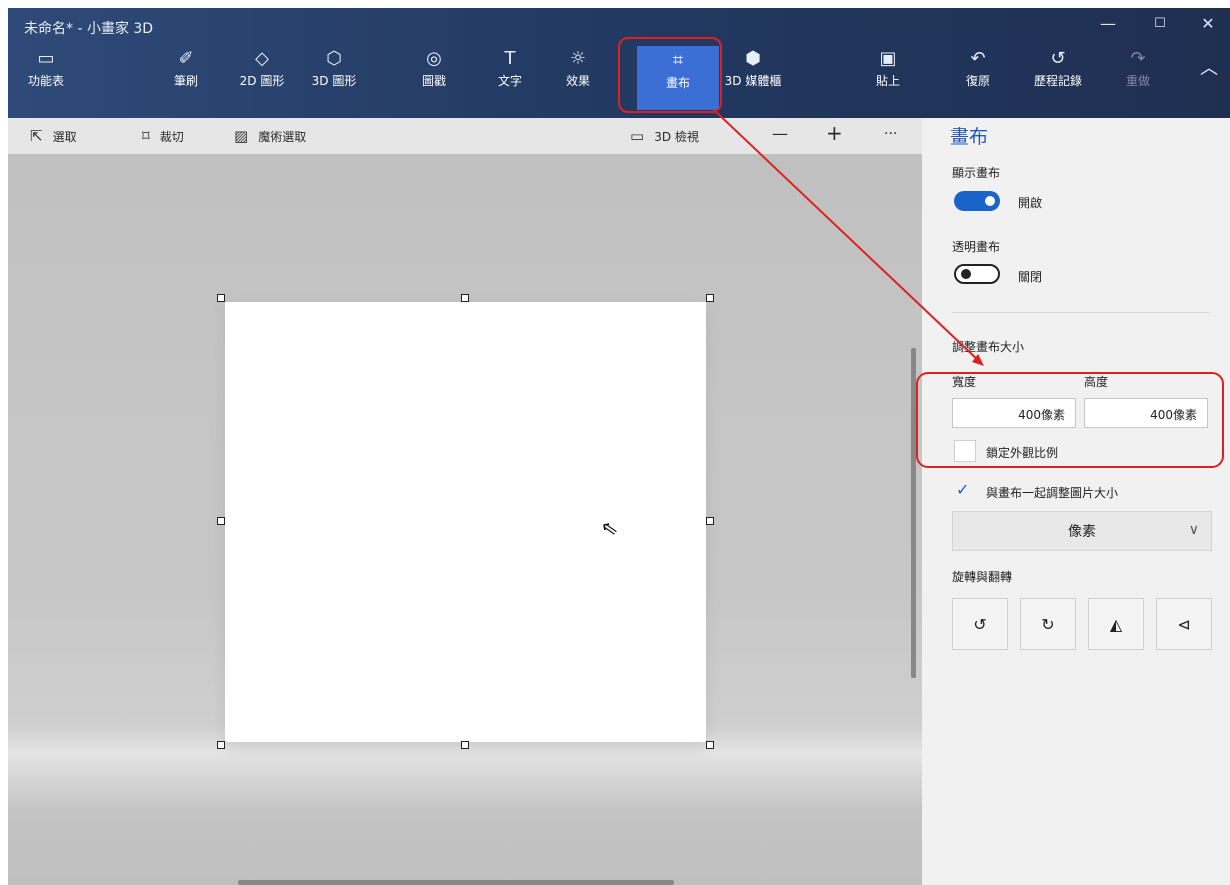 The height and width of the screenshot is (885, 1230). Describe the element at coordinates (888, 58) in the screenshot. I see `paste-icon: ▣` at that location.